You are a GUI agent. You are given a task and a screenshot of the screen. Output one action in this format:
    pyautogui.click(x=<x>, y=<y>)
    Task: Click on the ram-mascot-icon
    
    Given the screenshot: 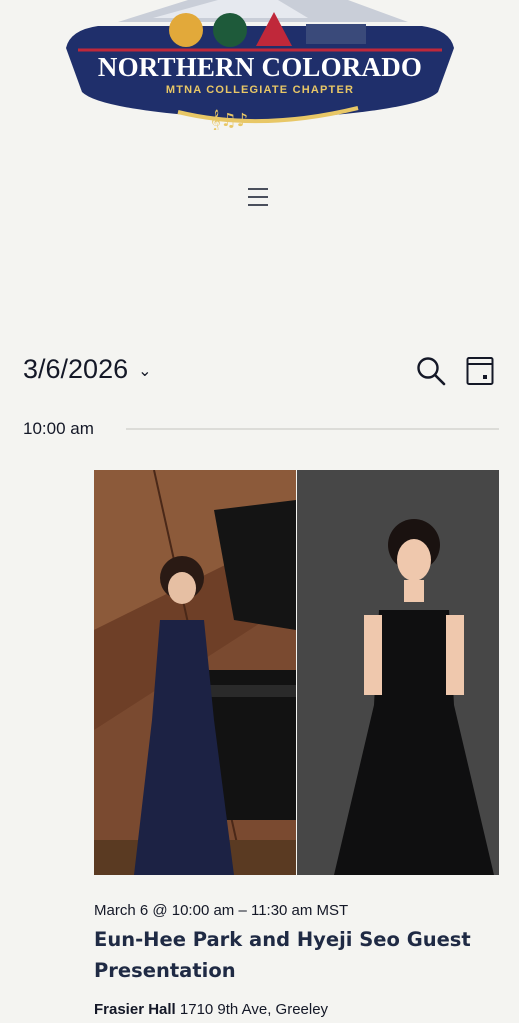 What is the action you would take?
    pyautogui.click(x=230, y=30)
    